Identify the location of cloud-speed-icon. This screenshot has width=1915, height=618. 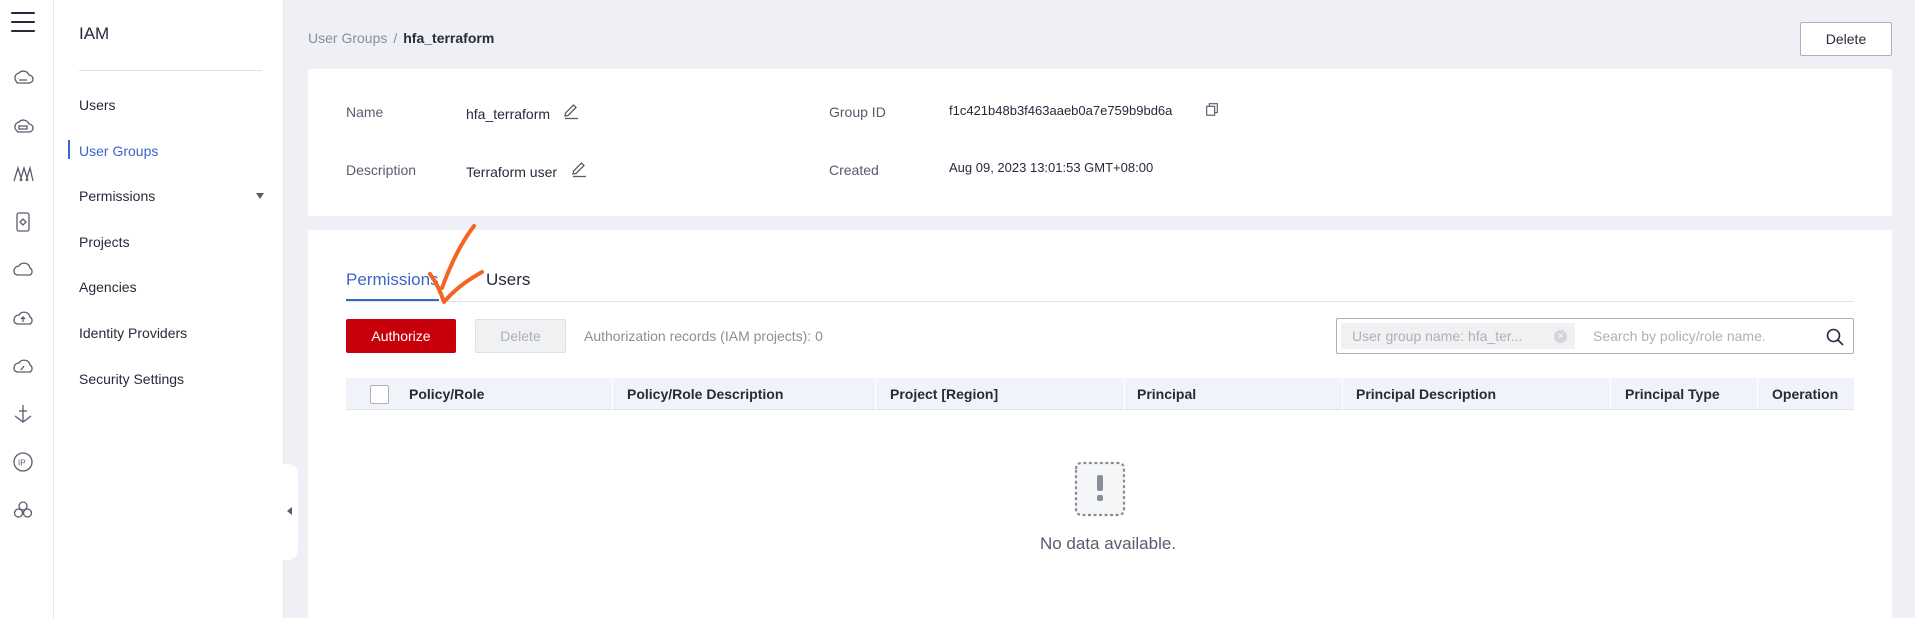
(23, 366).